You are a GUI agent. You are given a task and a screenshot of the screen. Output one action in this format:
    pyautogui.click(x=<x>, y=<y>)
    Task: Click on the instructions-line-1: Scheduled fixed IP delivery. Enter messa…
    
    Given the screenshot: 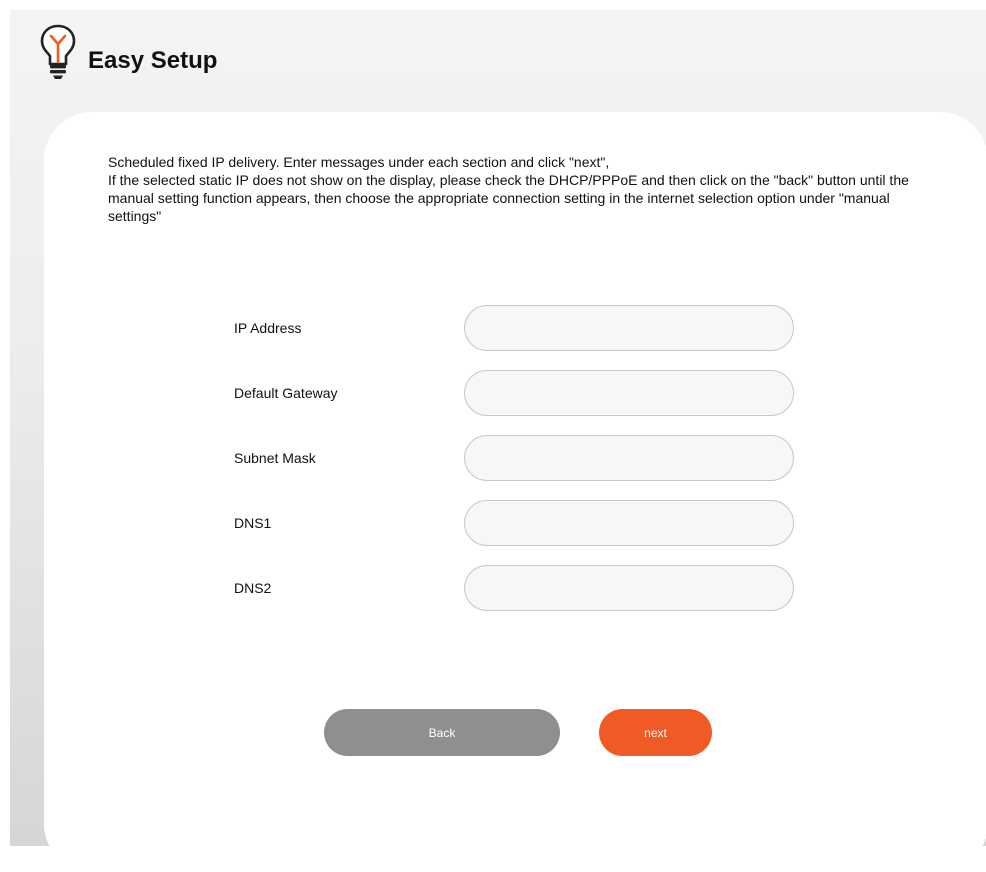 What is the action you would take?
    pyautogui.click(x=359, y=162)
    